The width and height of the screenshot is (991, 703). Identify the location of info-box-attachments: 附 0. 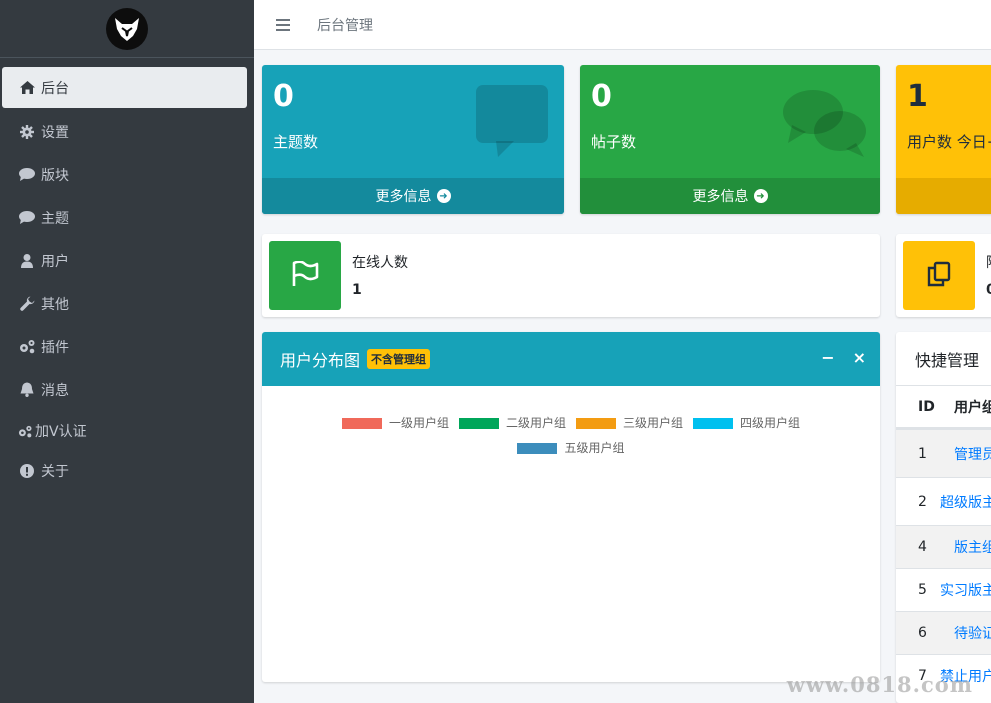
(943, 275).